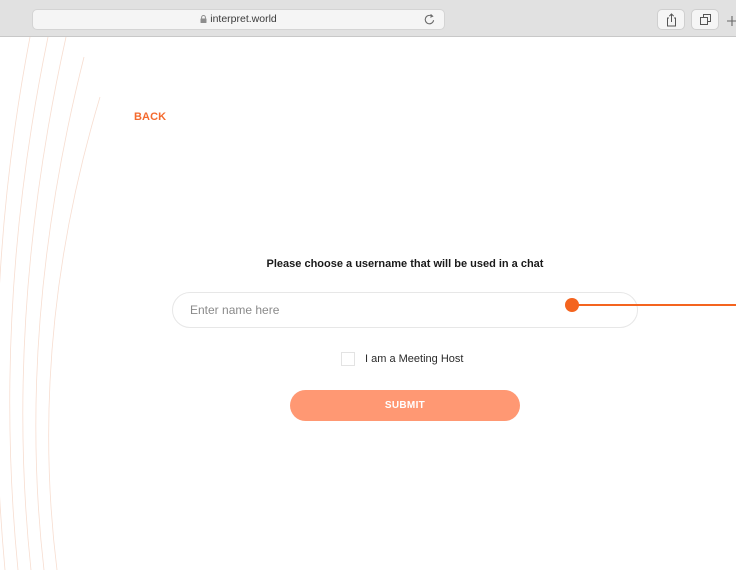 The width and height of the screenshot is (736, 570). Describe the element at coordinates (657, 305) in the screenshot. I see `pointer-line` at that location.